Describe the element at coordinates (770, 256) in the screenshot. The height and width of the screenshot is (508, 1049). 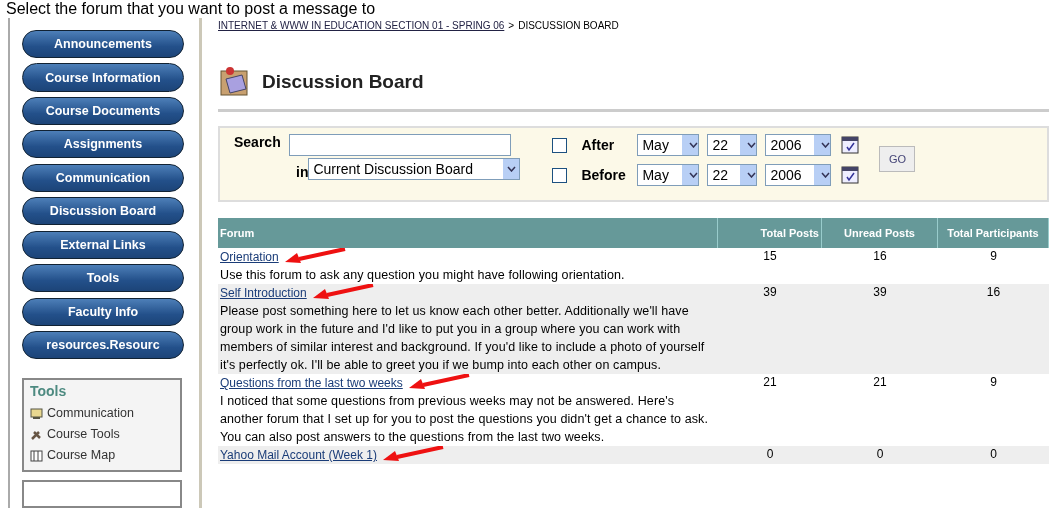
I see `total-posts-cell: 15` at that location.